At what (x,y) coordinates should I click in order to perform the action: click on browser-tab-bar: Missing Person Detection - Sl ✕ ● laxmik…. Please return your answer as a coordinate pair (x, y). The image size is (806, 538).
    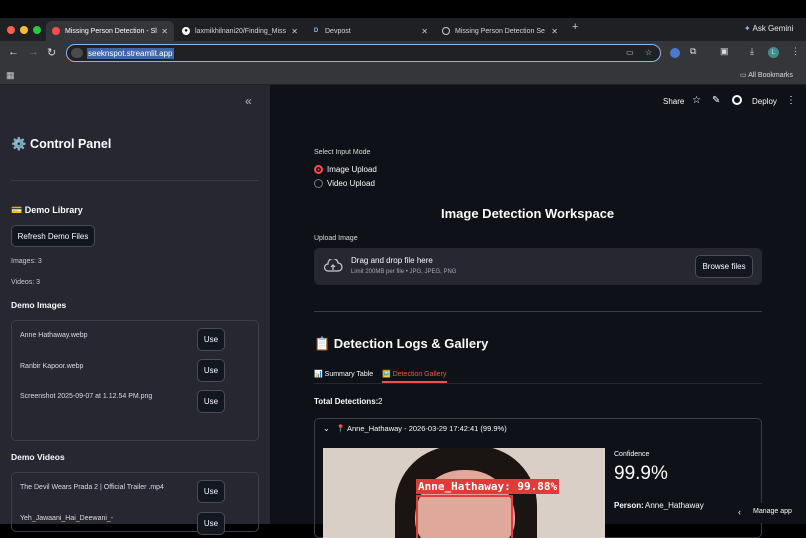
    Looking at the image, I should click on (403, 29).